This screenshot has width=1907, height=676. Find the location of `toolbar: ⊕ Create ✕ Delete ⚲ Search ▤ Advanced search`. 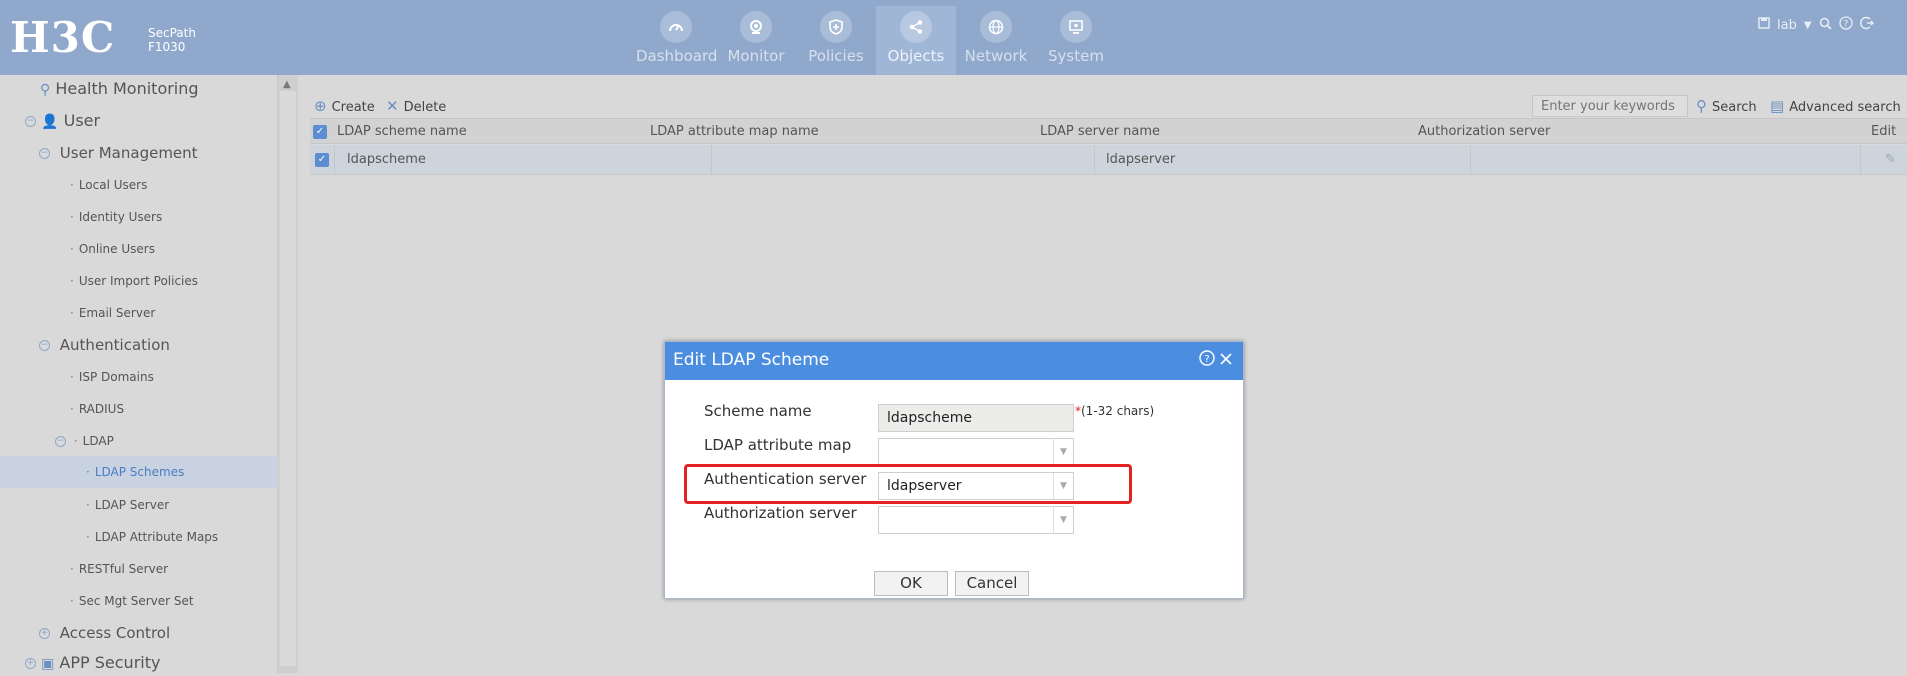

toolbar: ⊕ Create ✕ Delete ⚲ Search ▤ Advanced search is located at coordinates (1102, 96).